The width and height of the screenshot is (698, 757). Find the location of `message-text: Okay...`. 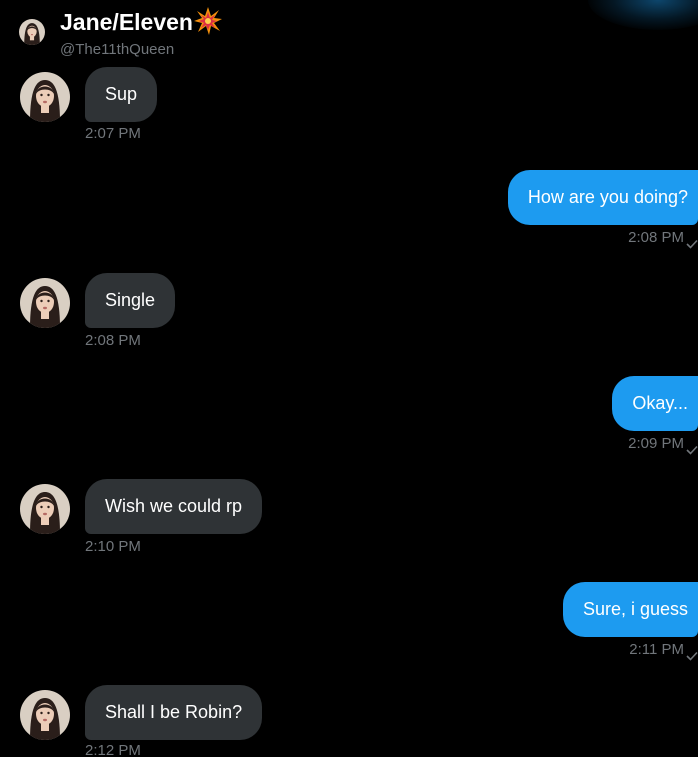

message-text: Okay... is located at coordinates (660, 403).